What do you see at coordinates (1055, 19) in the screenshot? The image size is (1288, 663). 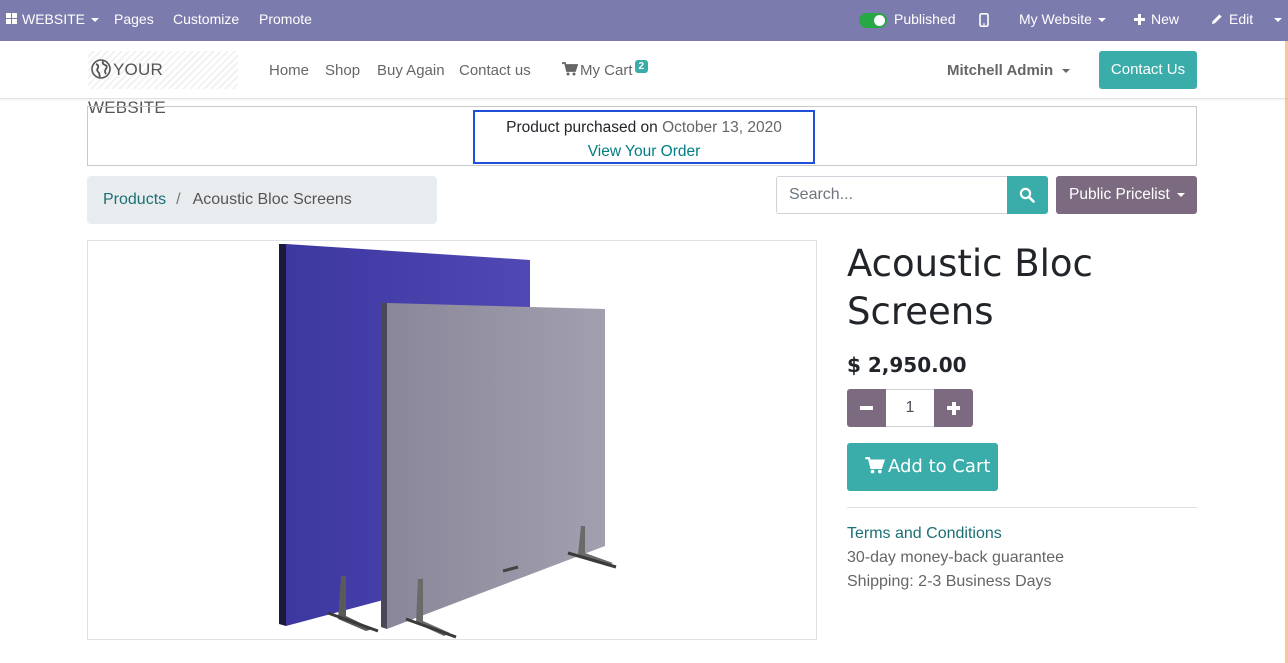 I see `my-website-label: My Website` at bounding box center [1055, 19].